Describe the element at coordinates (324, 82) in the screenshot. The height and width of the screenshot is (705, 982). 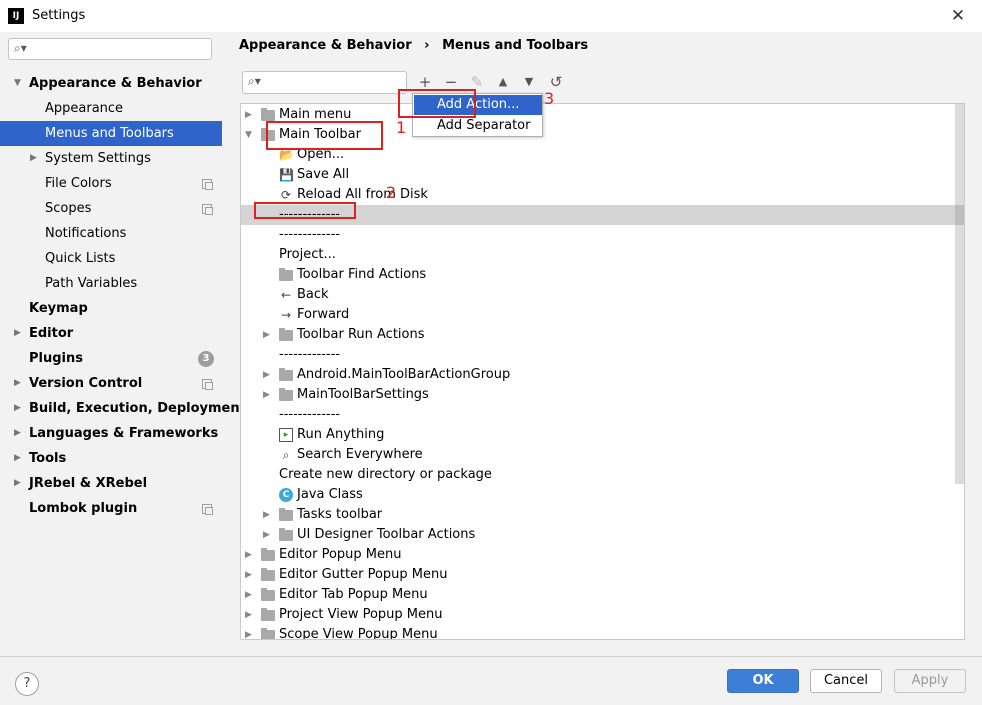
I see `actions-search-input: ⌕▾` at that location.